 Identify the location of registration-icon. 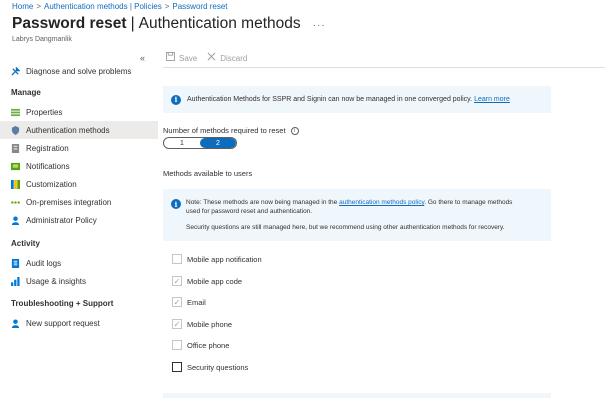
(15, 148).